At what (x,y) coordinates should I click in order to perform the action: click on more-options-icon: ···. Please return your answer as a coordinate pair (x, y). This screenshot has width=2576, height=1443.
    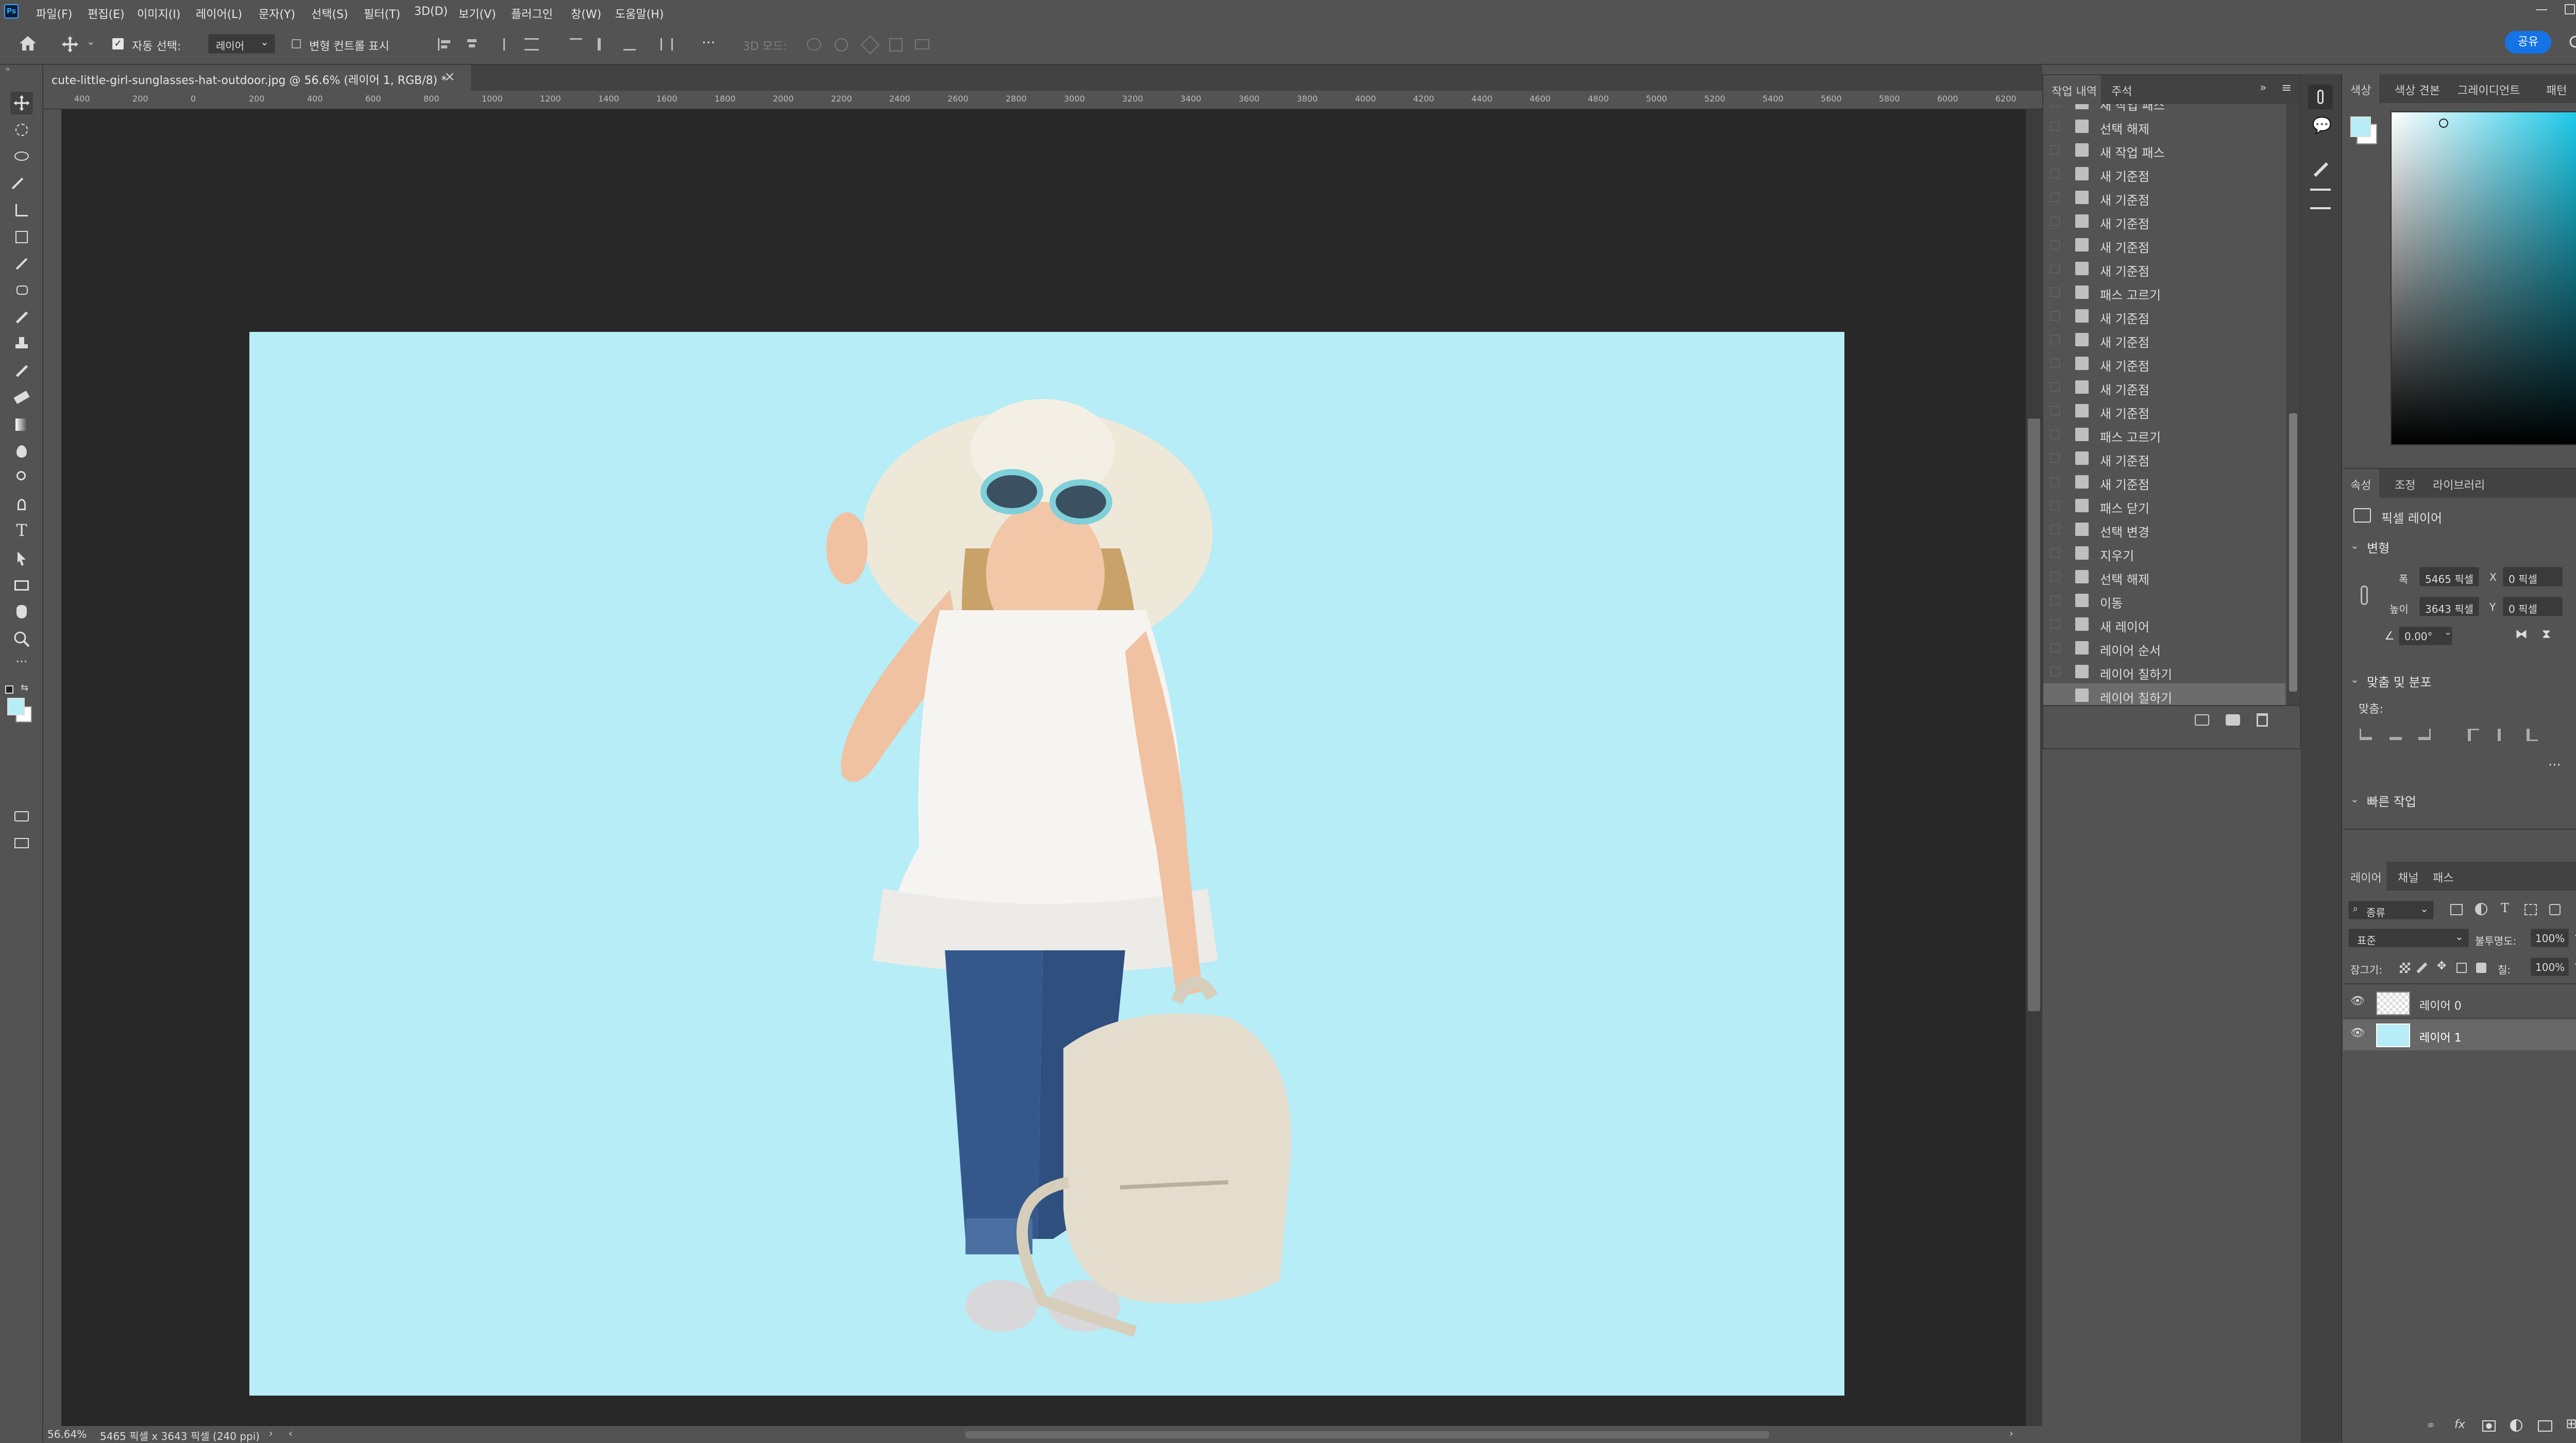
    Looking at the image, I should click on (709, 42).